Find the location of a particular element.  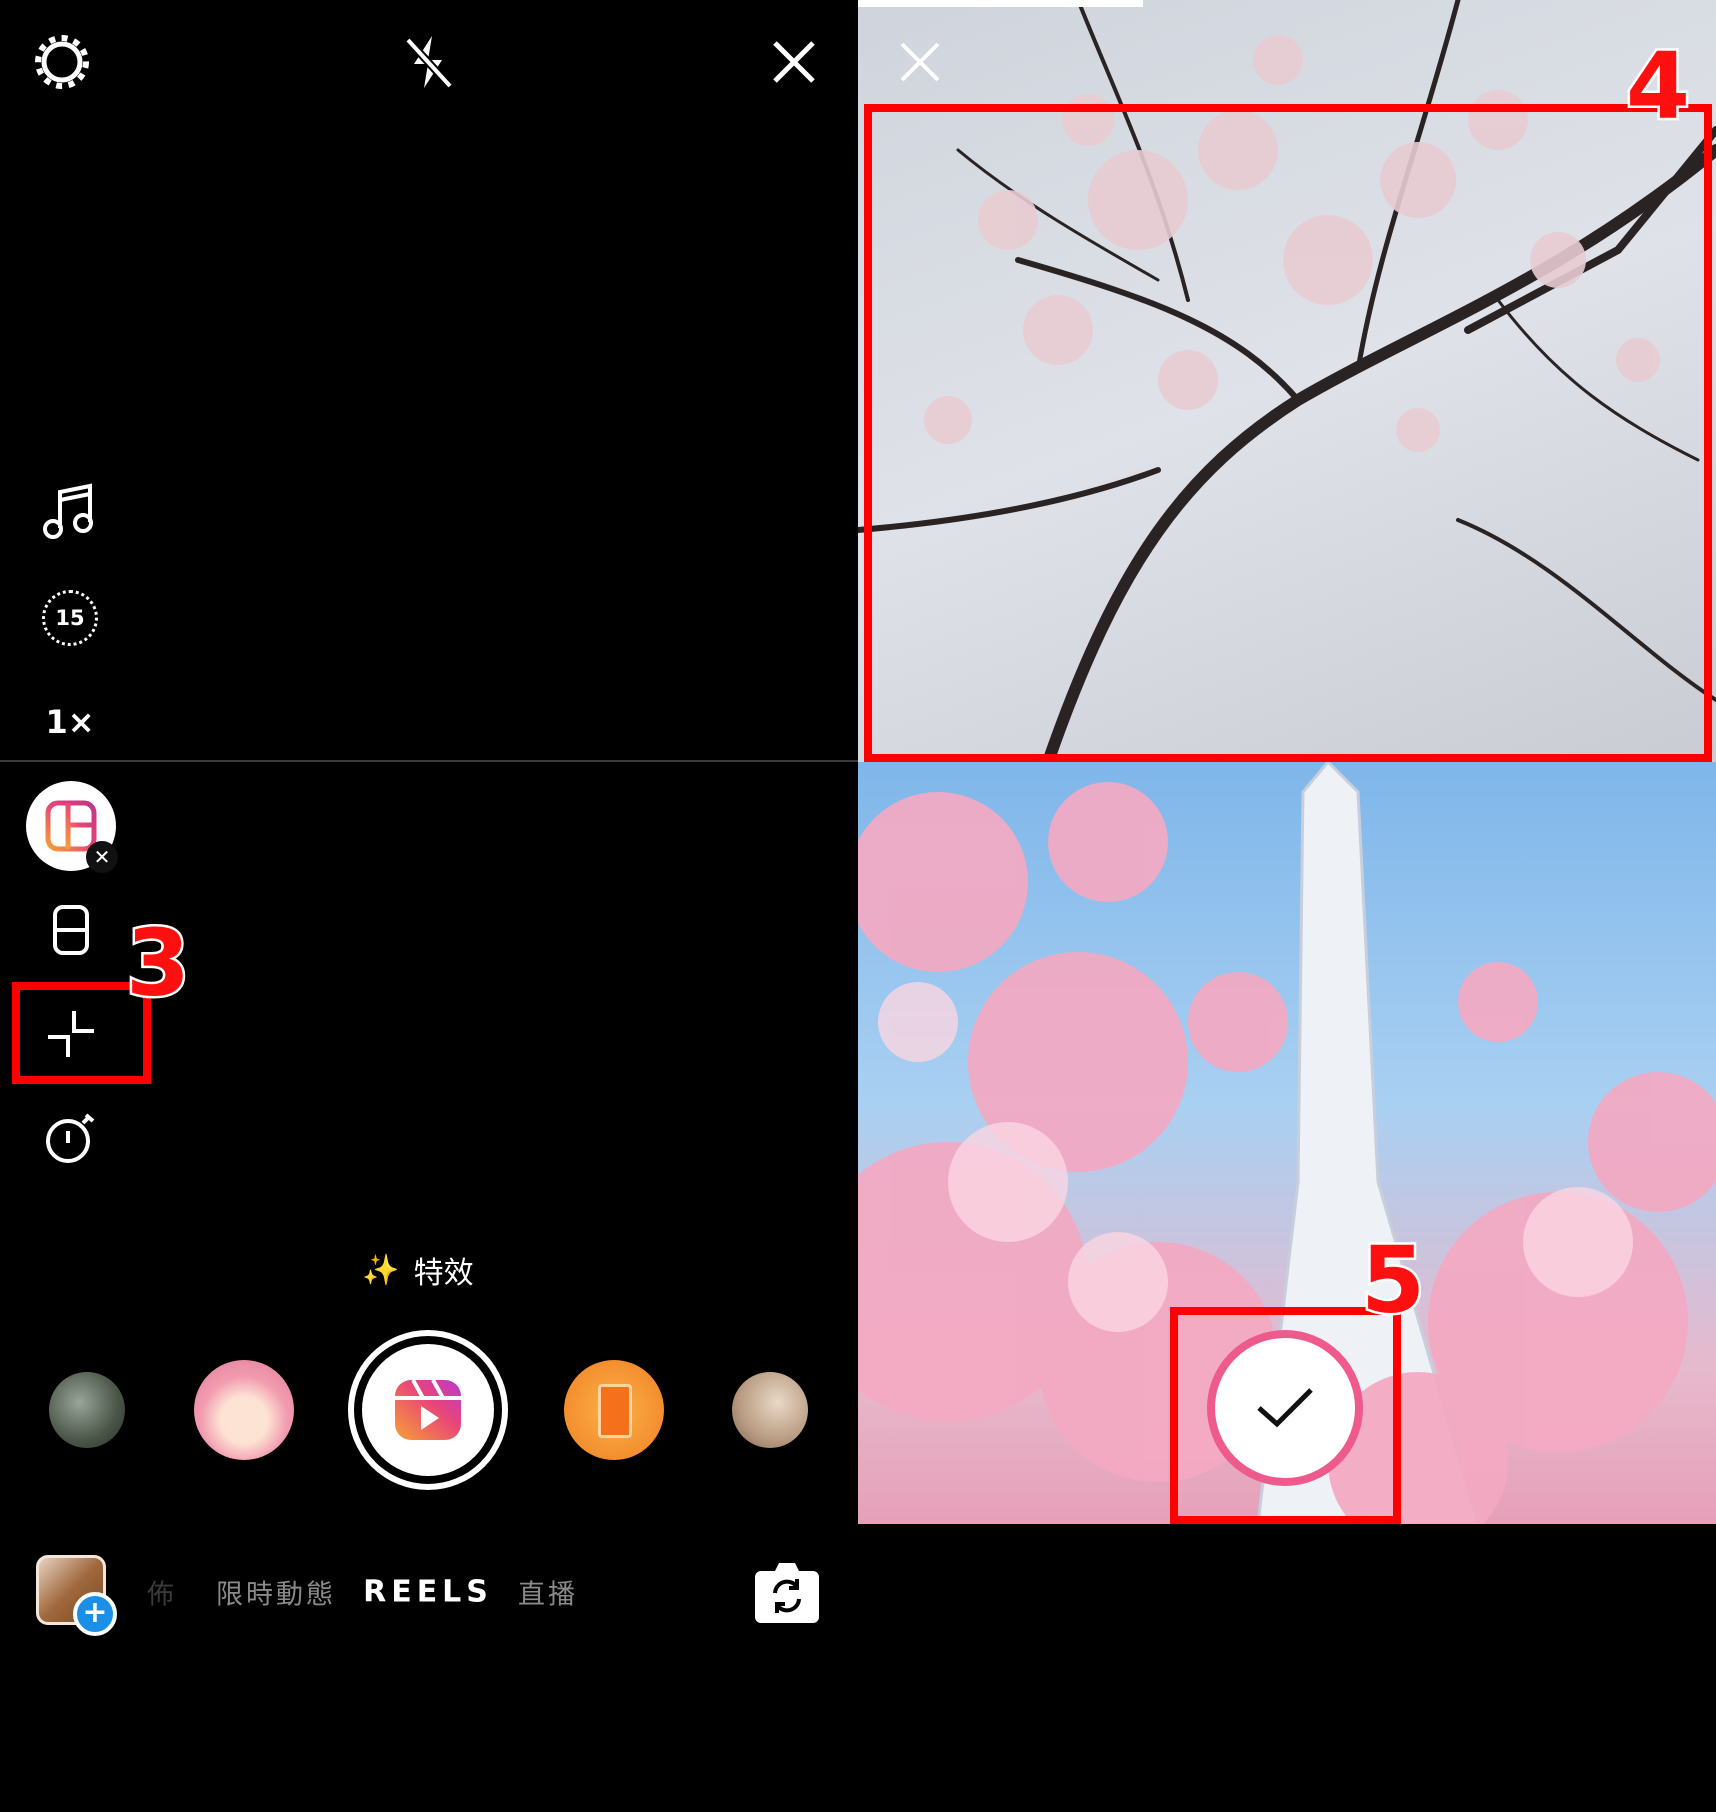

mode-story: 限時動態 is located at coordinates (276, 1592).